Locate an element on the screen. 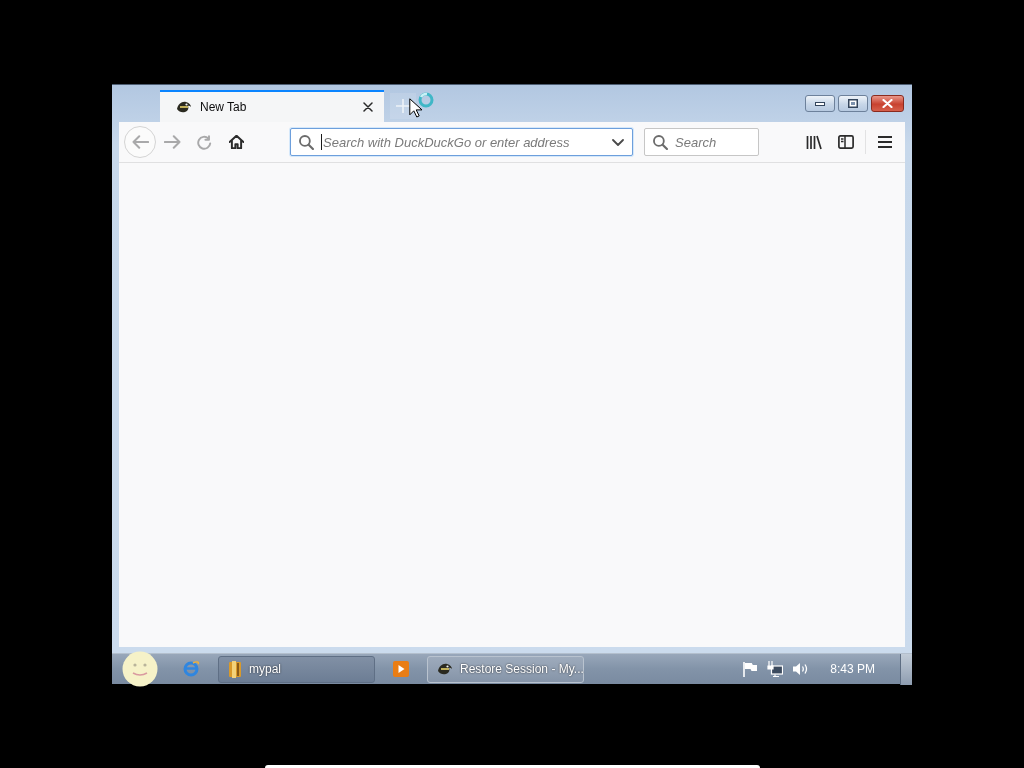 The height and width of the screenshot is (768, 1024). address-input: Search with DuckDuckGo or enter address is located at coordinates (461, 142).